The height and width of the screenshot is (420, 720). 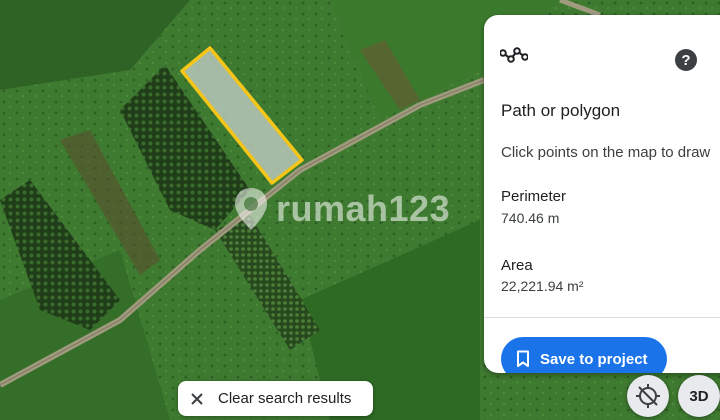 What do you see at coordinates (514, 55) in the screenshot?
I see `path-polygon-icon` at bounding box center [514, 55].